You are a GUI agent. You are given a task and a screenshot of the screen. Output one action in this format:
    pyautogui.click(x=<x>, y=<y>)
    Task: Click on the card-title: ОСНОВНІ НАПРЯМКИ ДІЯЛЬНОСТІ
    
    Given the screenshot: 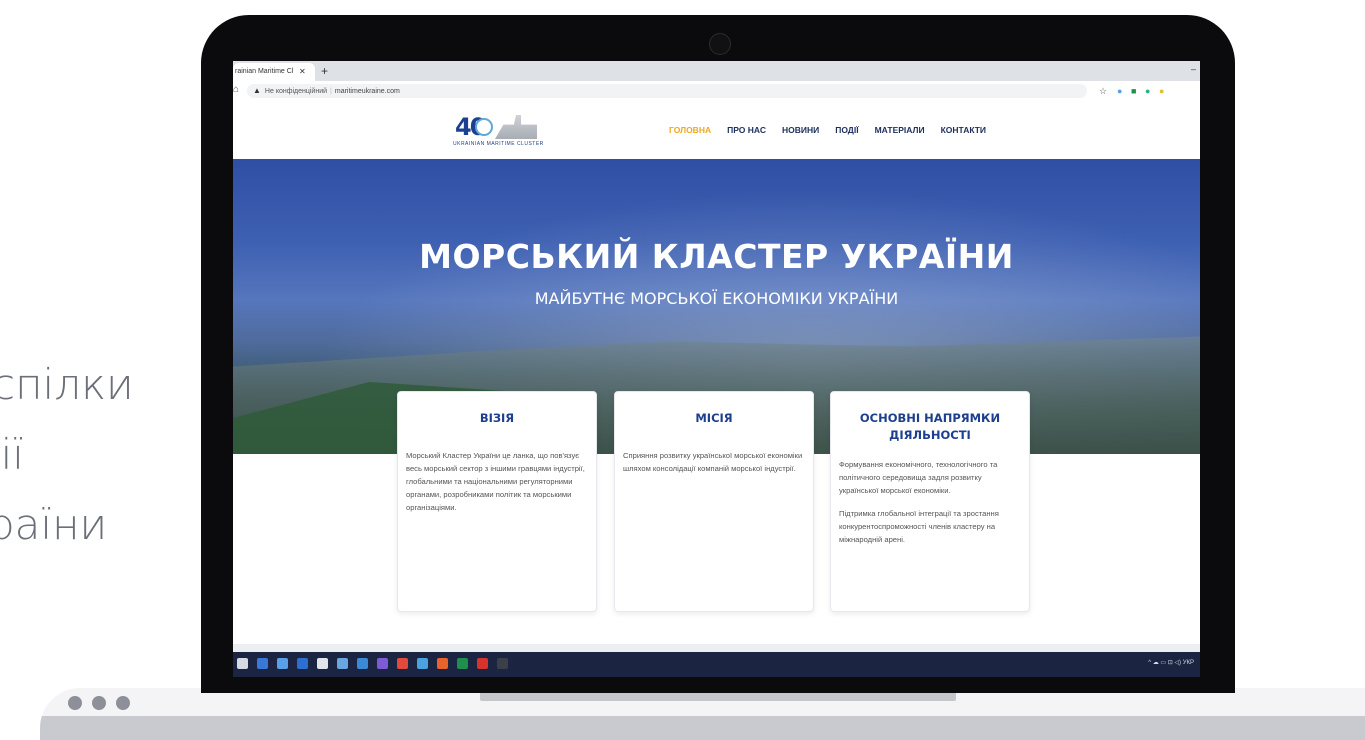 What is the action you would take?
    pyautogui.click(x=930, y=426)
    